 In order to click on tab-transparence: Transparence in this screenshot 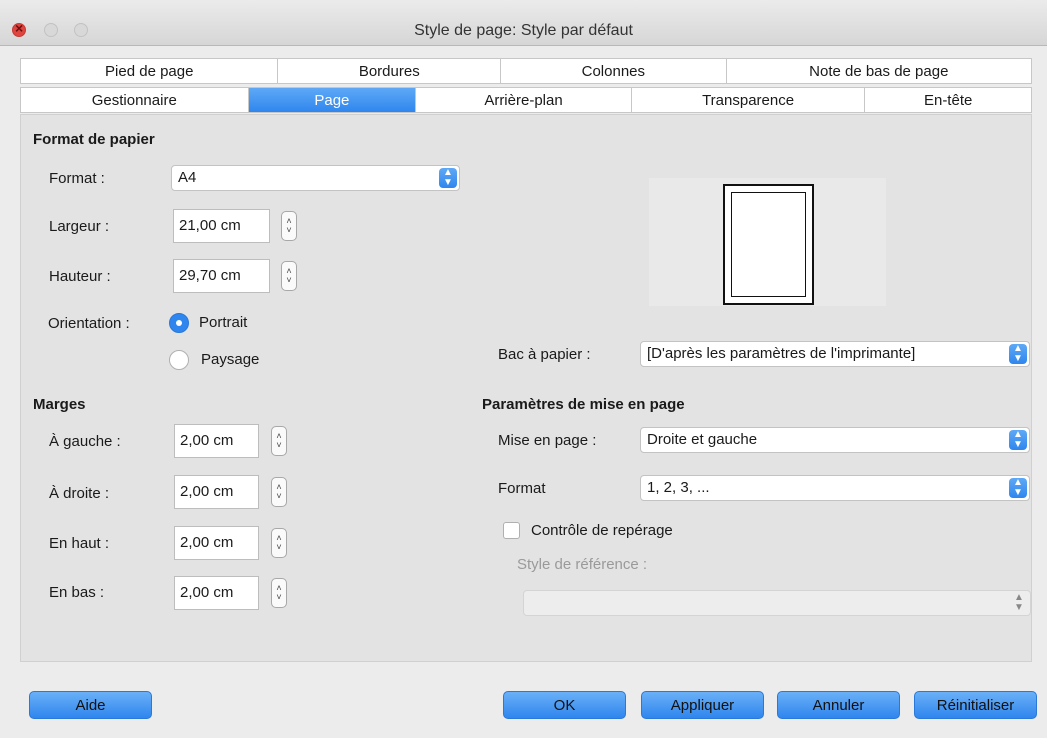, I will do `click(749, 100)`.